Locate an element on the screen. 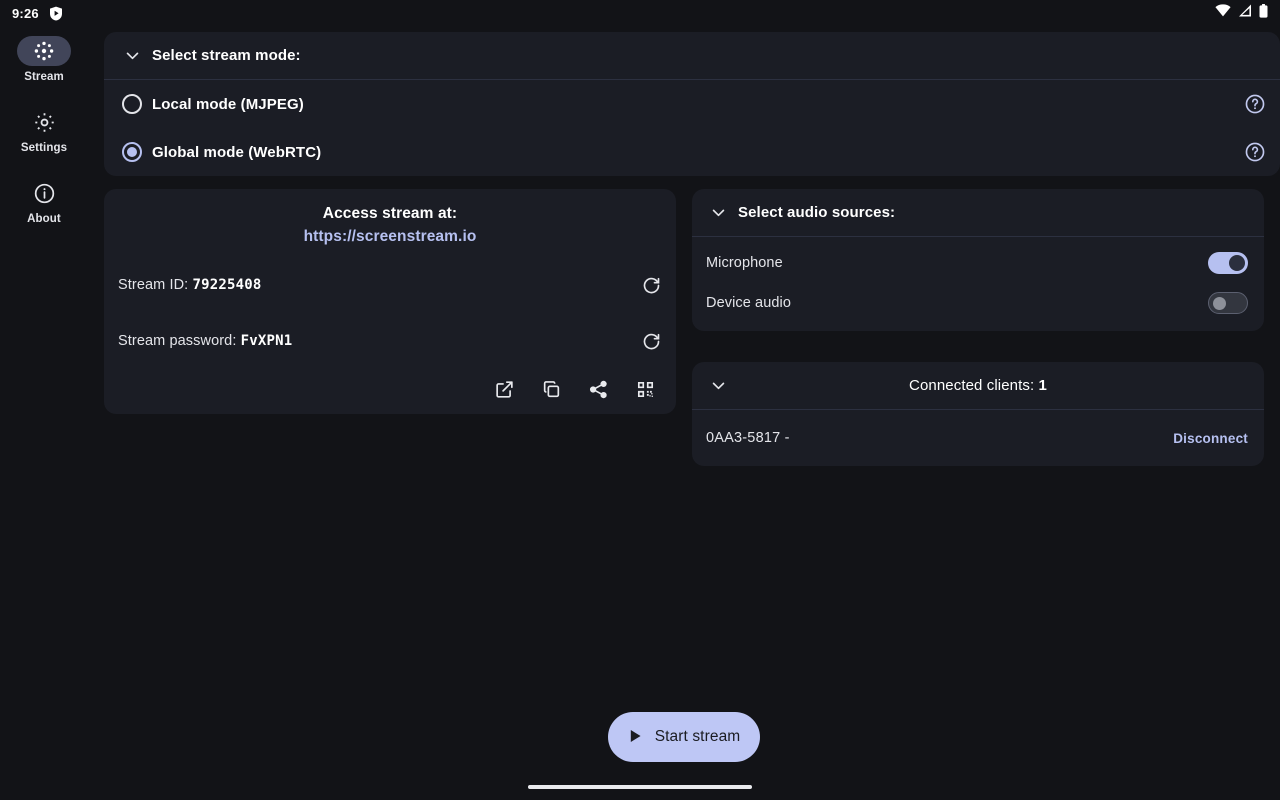 This screenshot has width=1280, height=800. radio-option-global-mode: Global mode (WebRTC) is located at coordinates (692, 152).